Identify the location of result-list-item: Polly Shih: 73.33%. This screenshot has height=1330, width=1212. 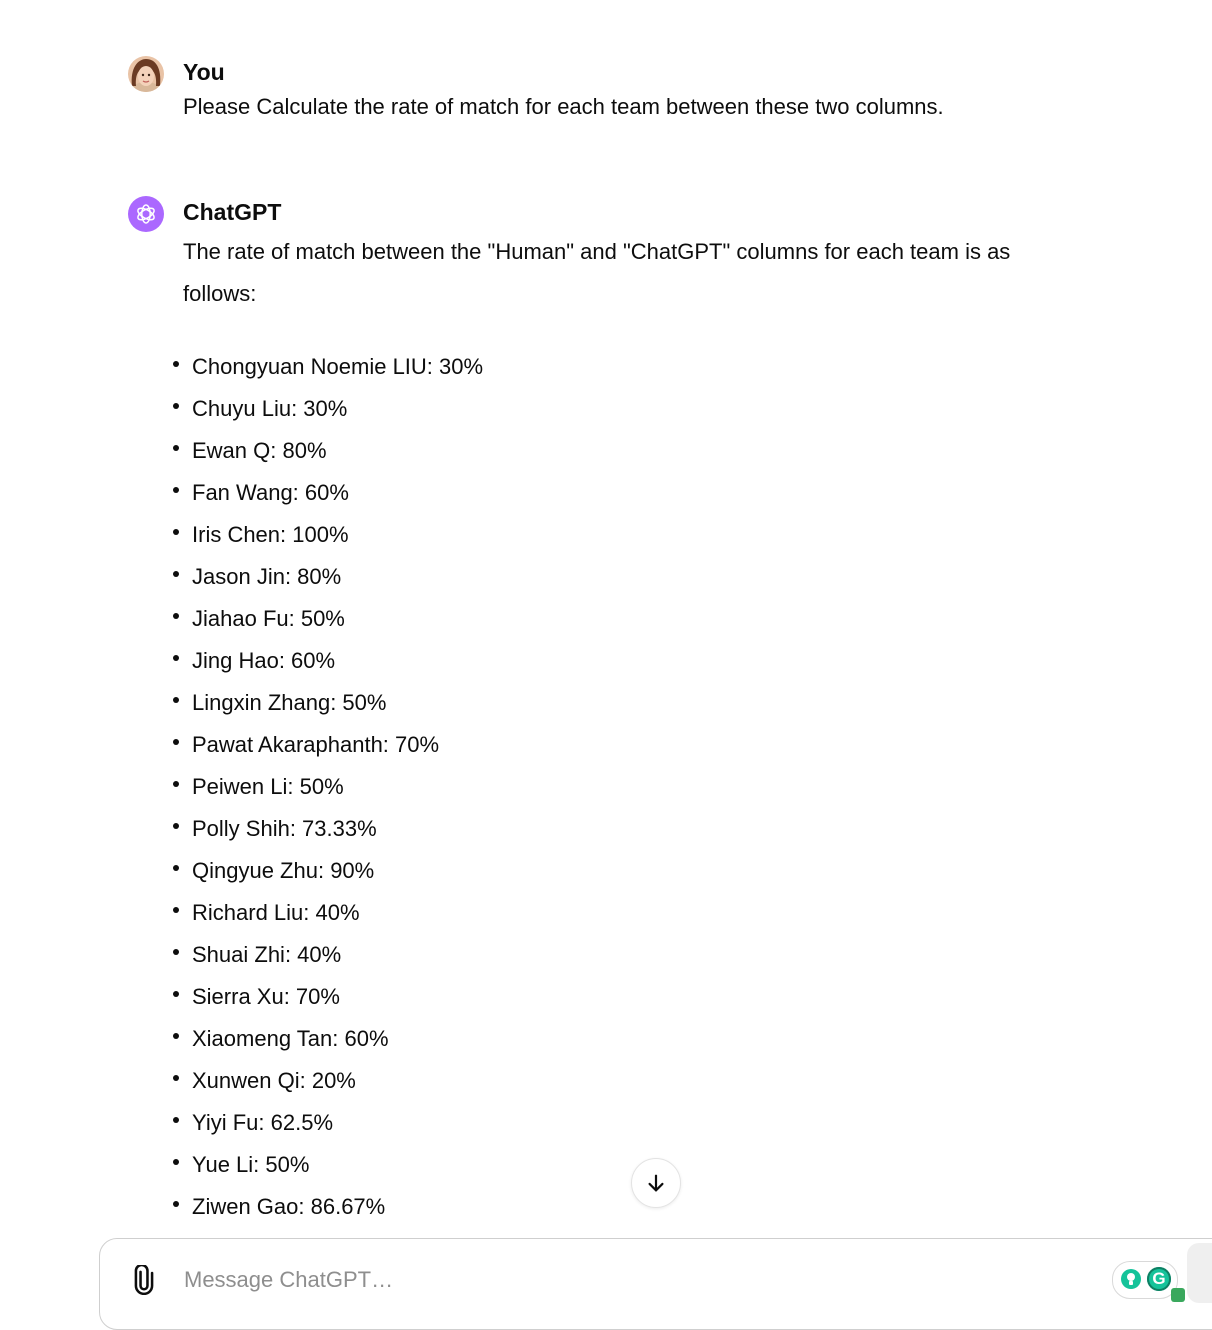
(328, 829).